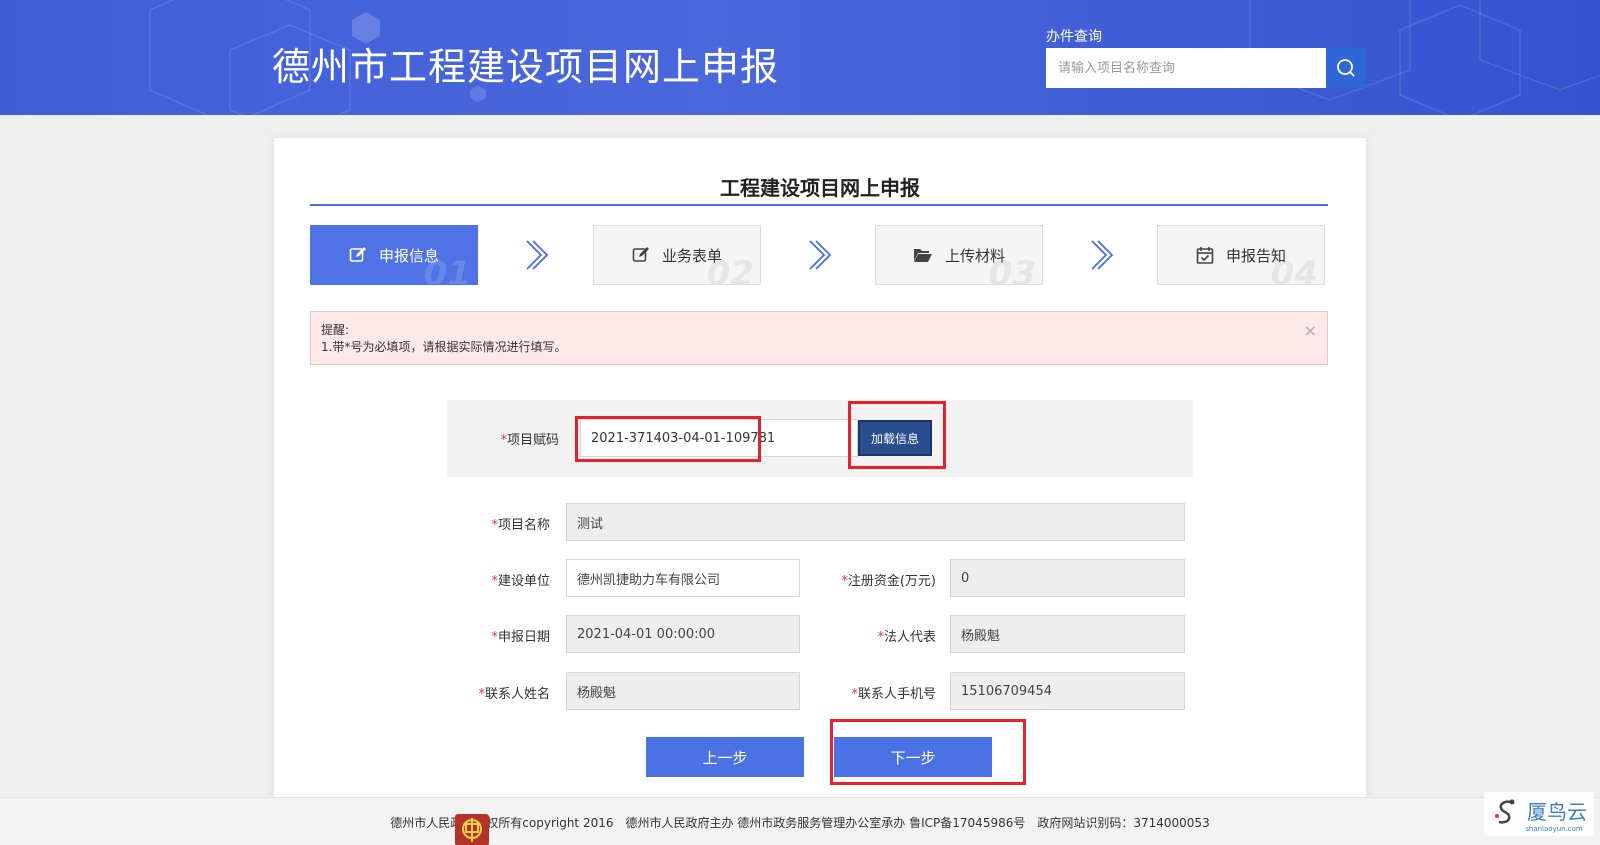 This screenshot has width=1600, height=845. Describe the element at coordinates (923, 255) in the screenshot. I see `folder-open-icon` at that location.